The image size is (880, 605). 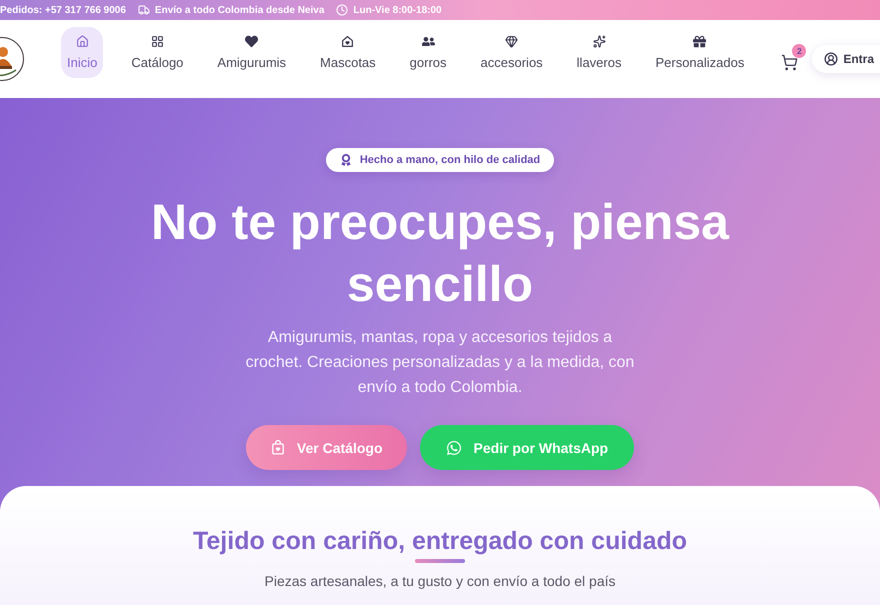 What do you see at coordinates (599, 41) in the screenshot?
I see `sparkles-icon` at bounding box center [599, 41].